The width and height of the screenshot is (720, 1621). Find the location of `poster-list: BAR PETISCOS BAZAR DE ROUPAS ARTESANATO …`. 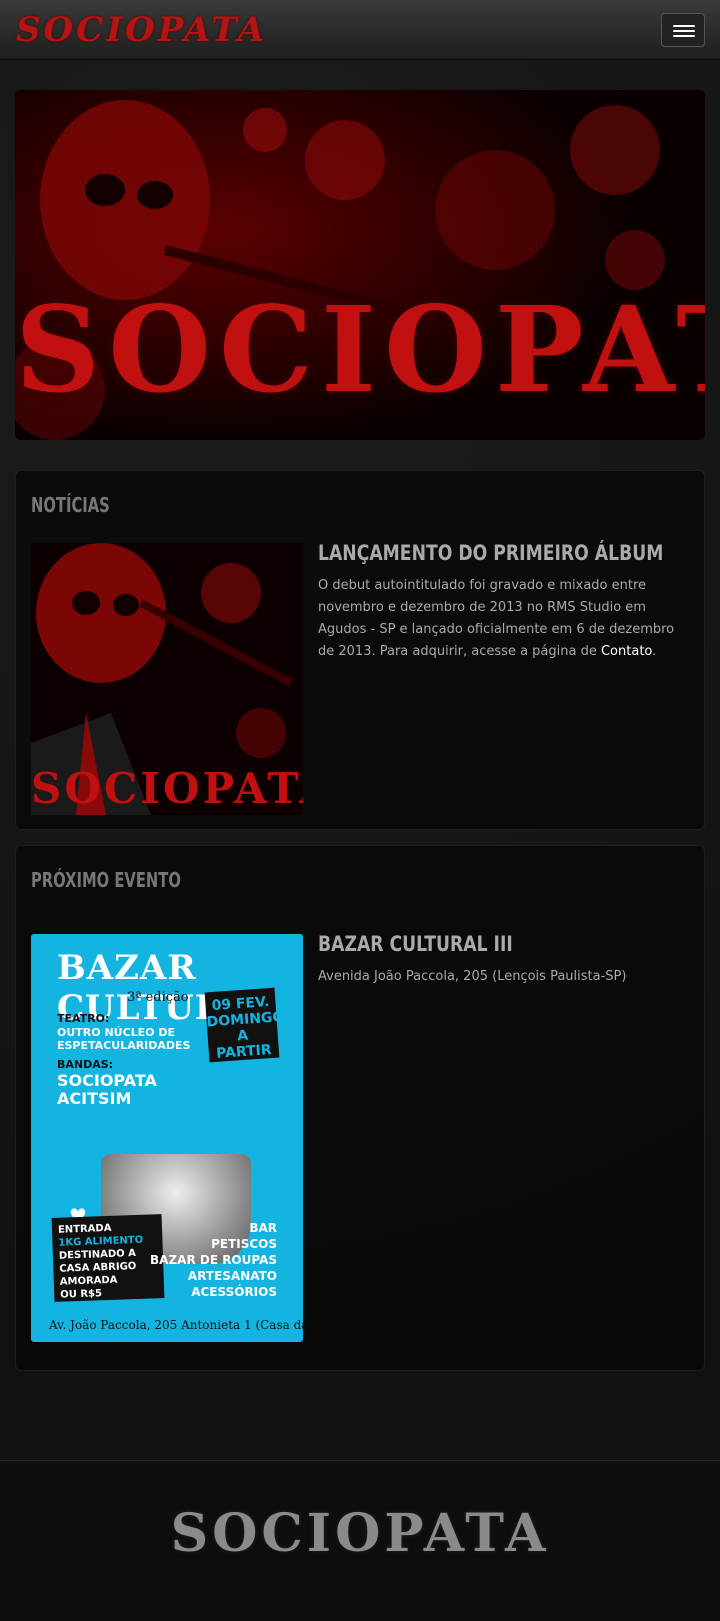

poster-list: BAR PETISCOS BAZAR DE ROUPAS ARTESANATO … is located at coordinates (213, 1260).